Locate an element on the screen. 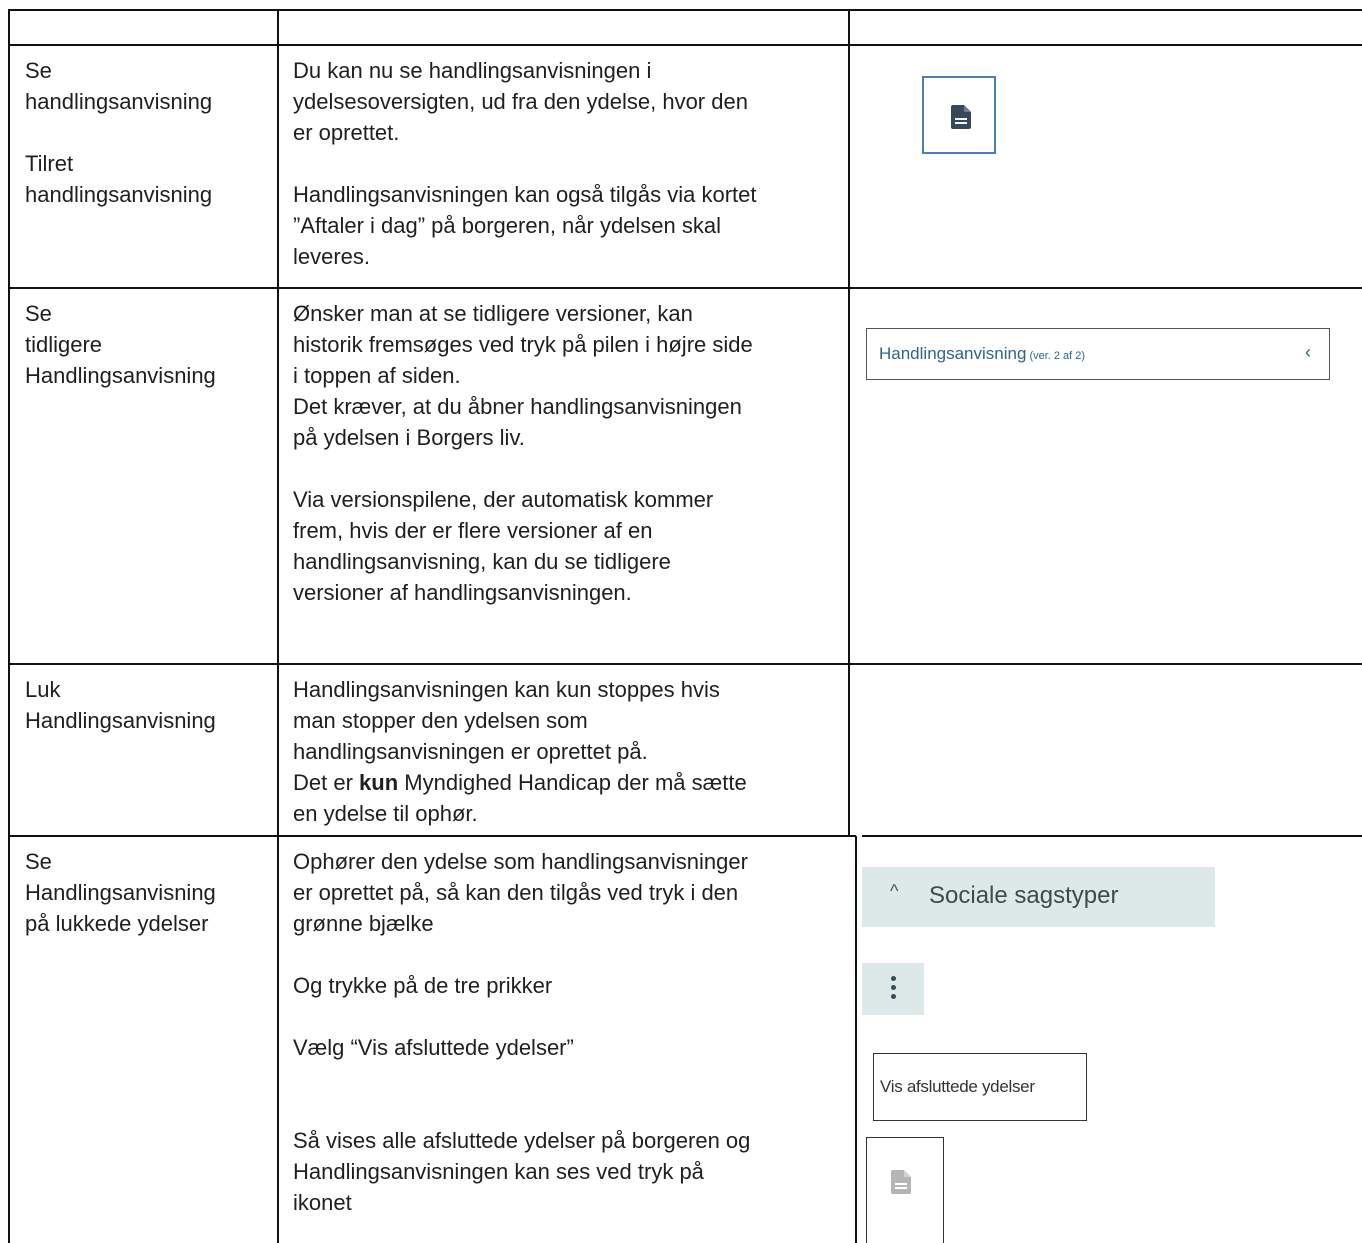  social-bar-label: Sociale sagstyper is located at coordinates (1024, 895).